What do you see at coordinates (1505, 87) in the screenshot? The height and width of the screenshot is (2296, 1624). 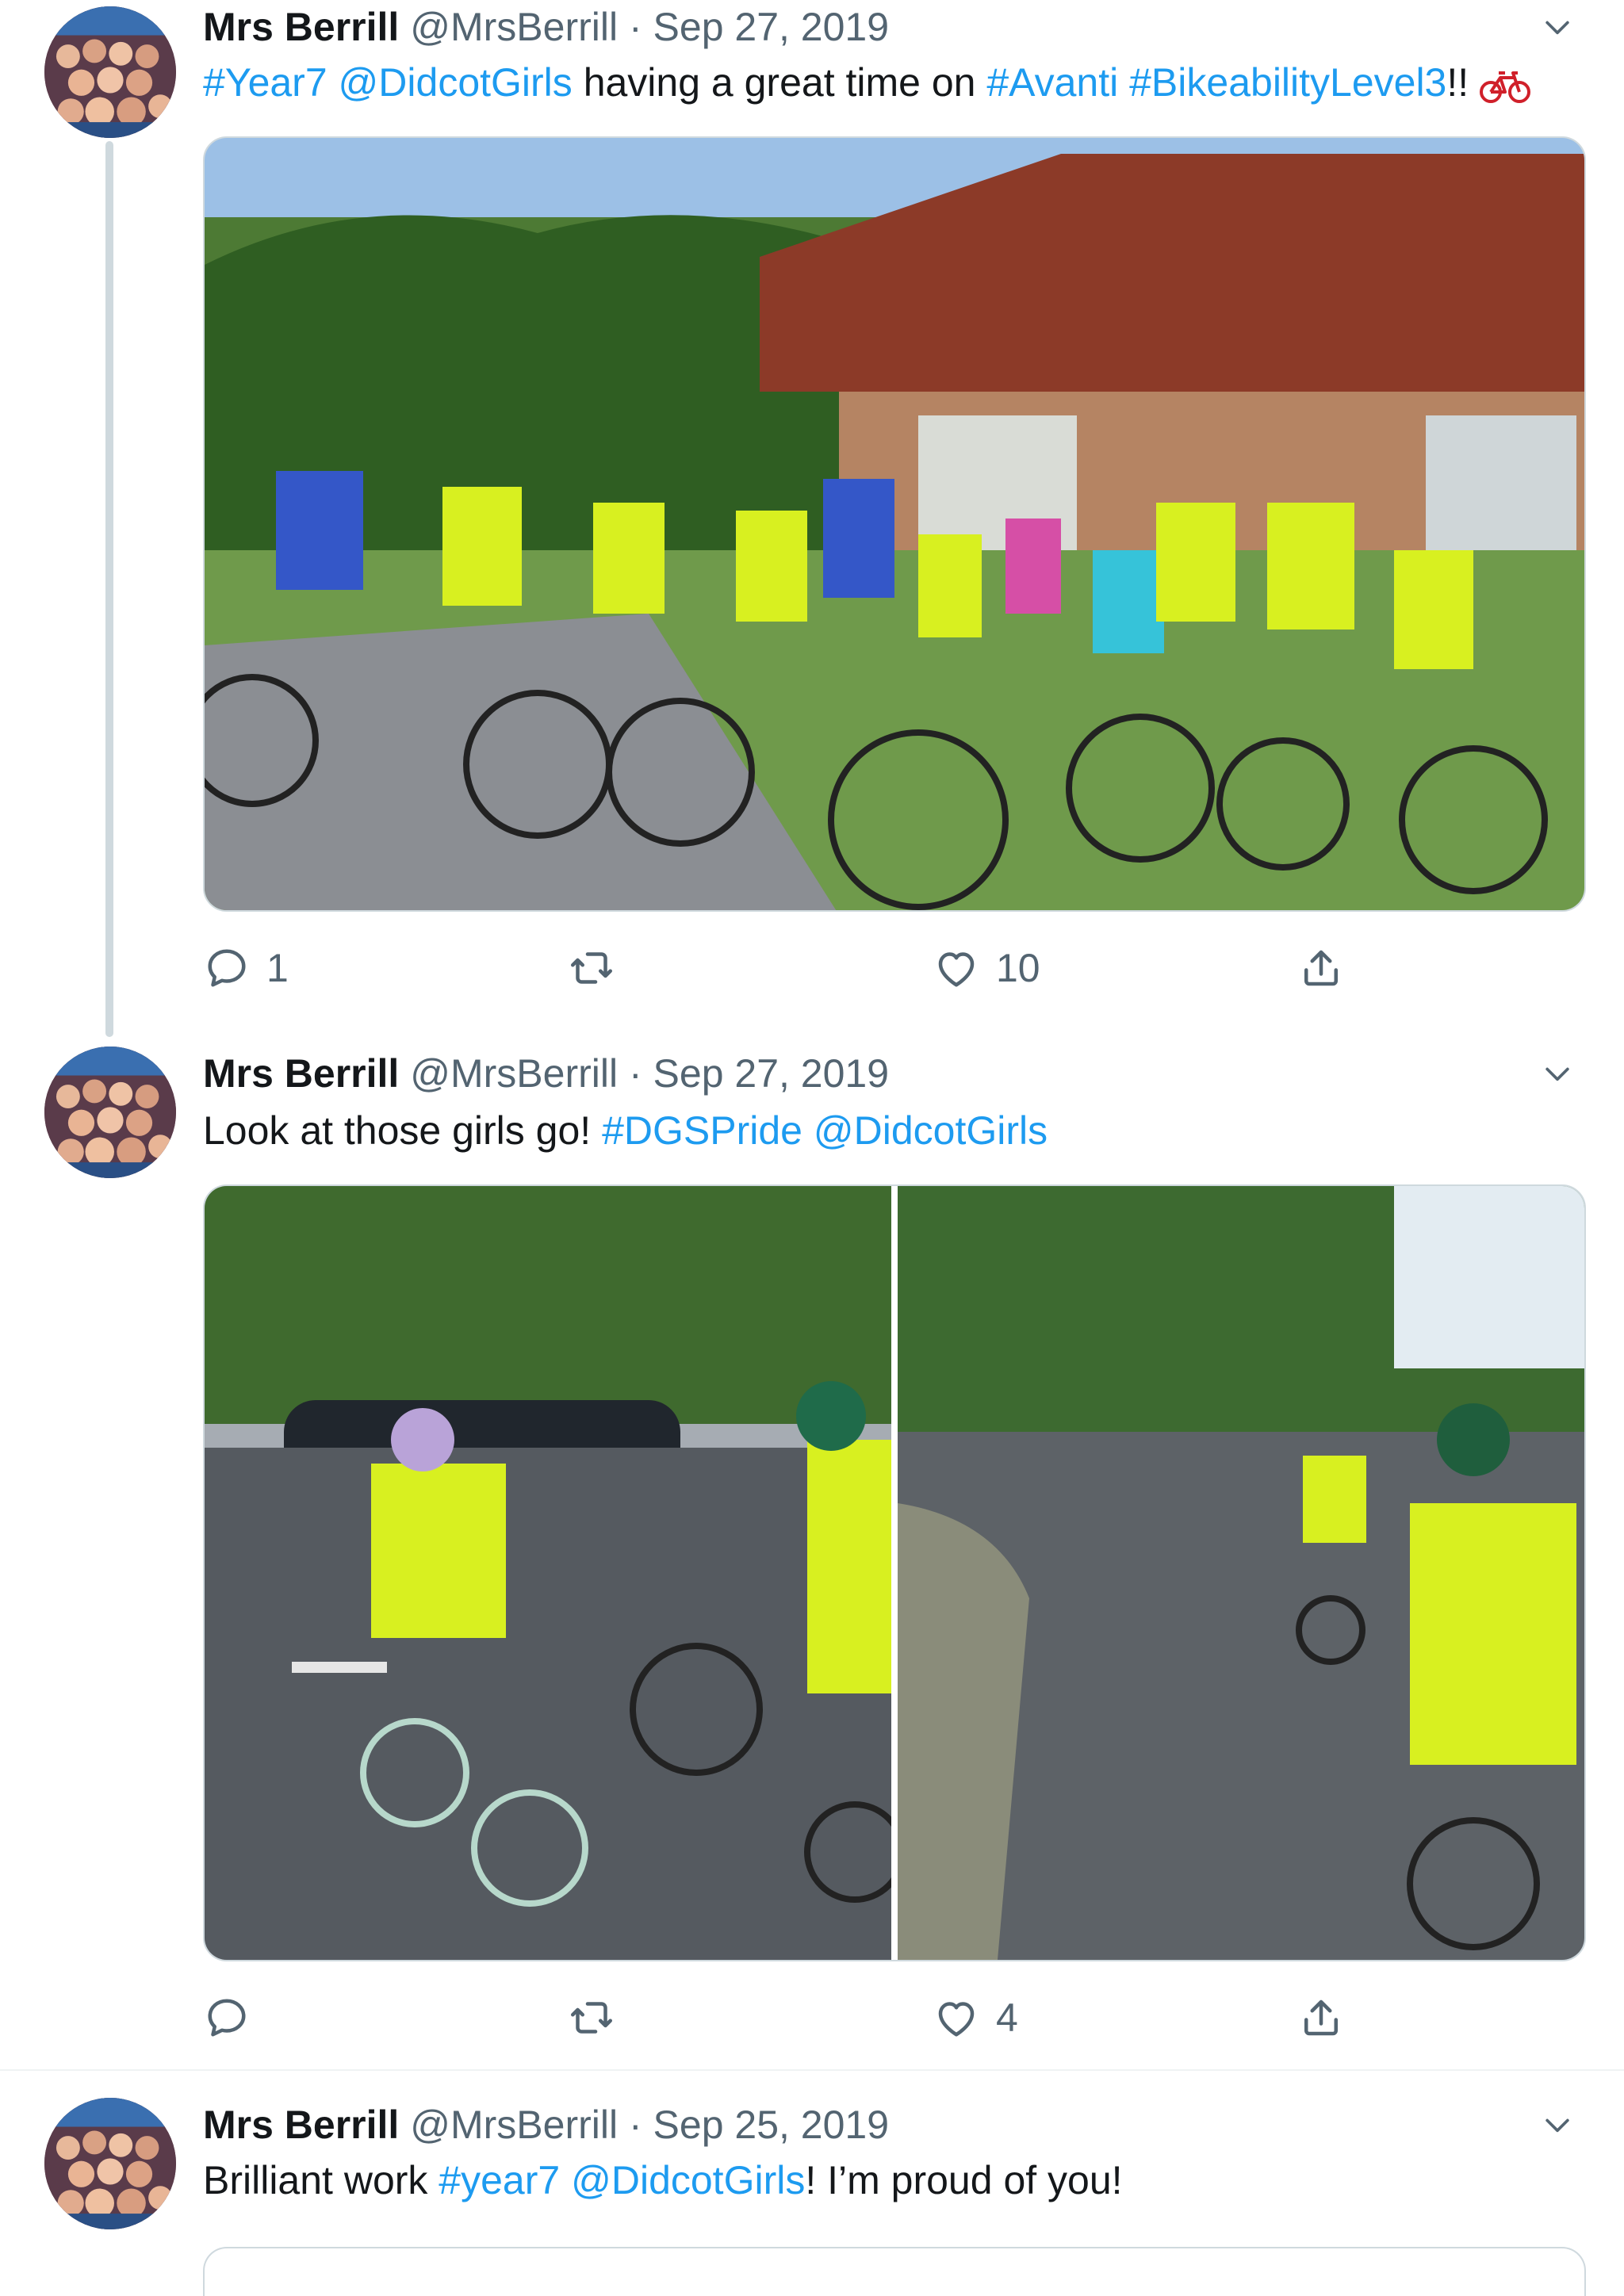 I see `bicycle-emoji-icon` at bounding box center [1505, 87].